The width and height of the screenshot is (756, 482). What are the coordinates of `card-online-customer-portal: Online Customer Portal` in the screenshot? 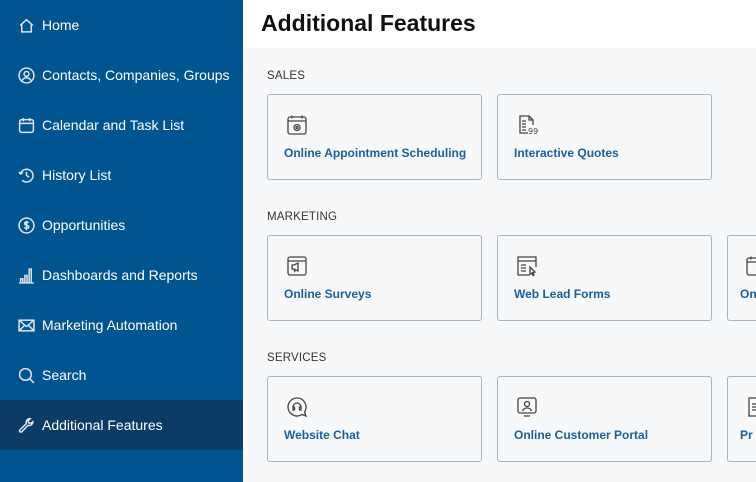 It's located at (604, 419).